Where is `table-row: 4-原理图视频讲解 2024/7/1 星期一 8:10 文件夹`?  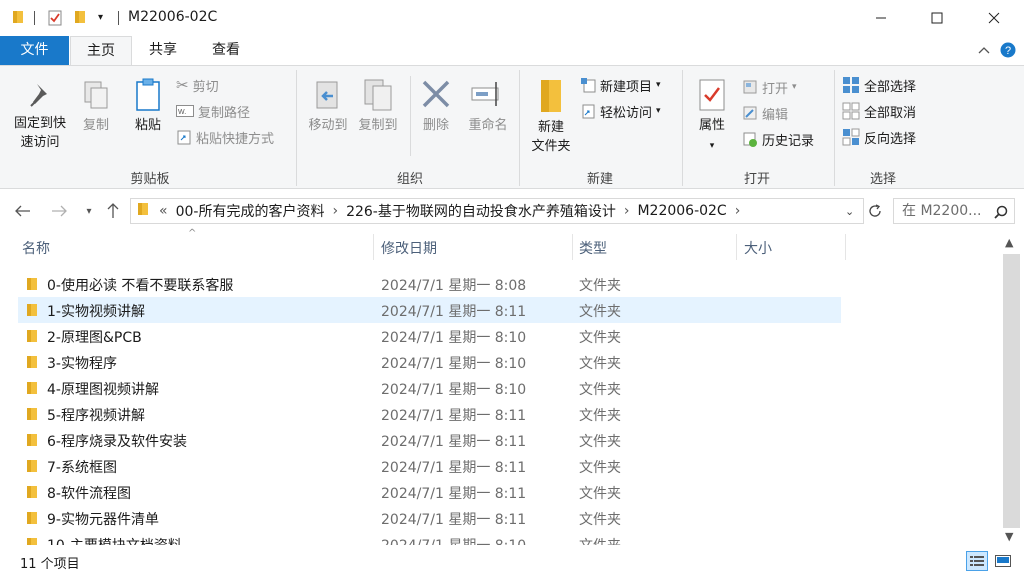
table-row: 4-原理图视频讲解 2024/7/1 星期一 8:10 文件夹 is located at coordinates (429, 388).